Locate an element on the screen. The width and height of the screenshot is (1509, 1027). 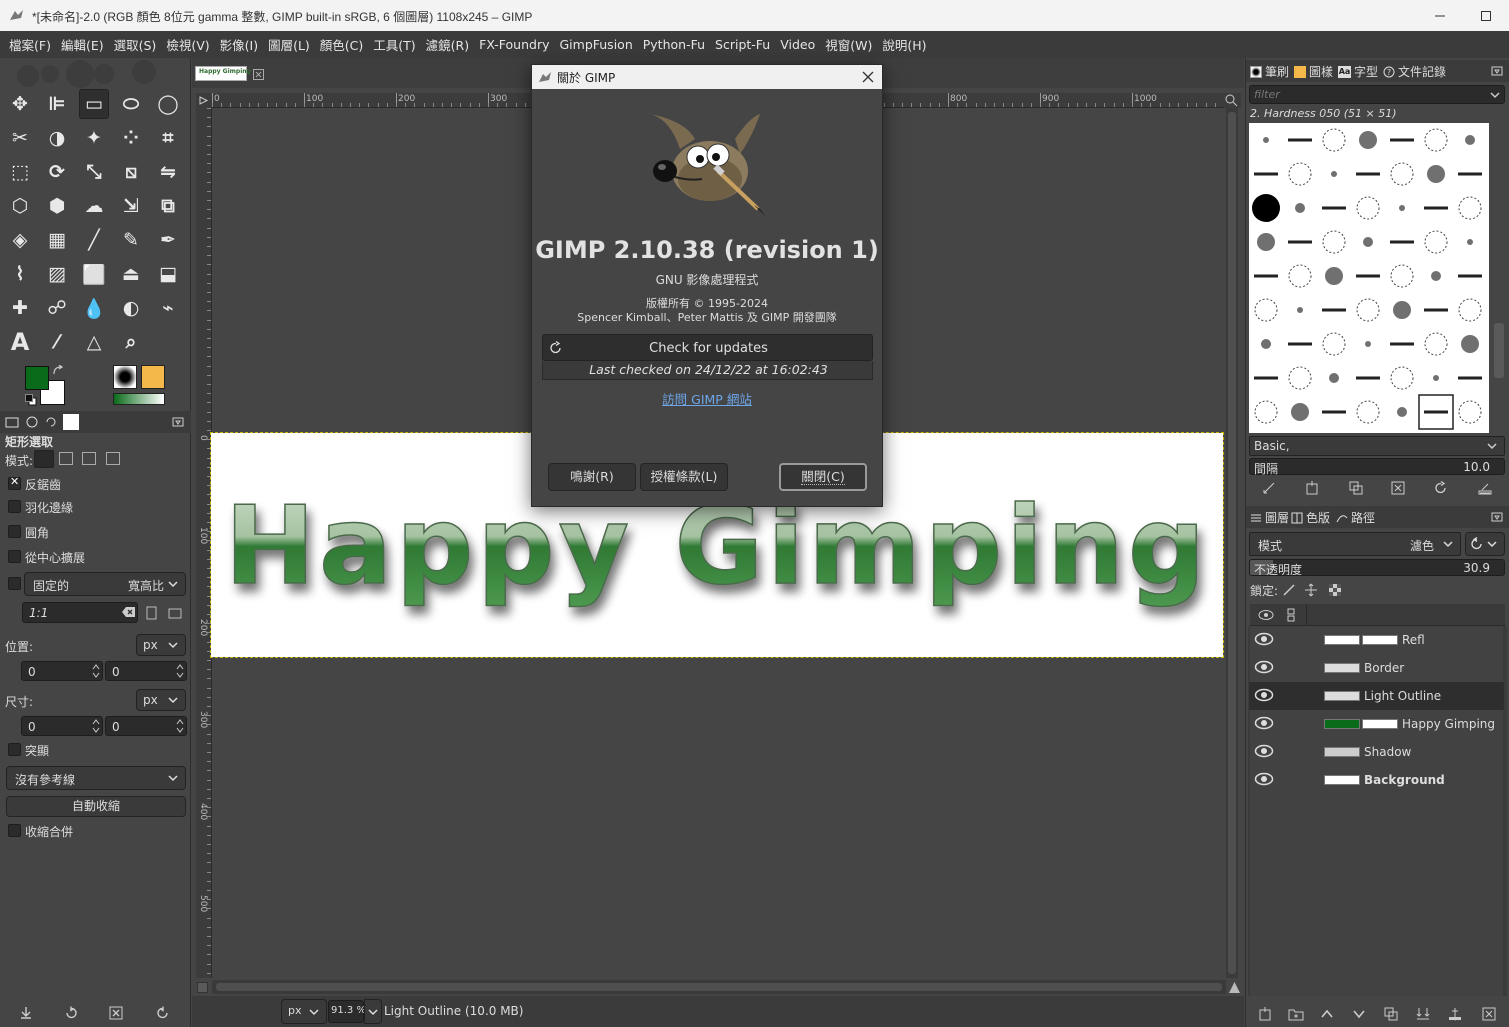
open-brush-as-image-icon is located at coordinates (1485, 488).